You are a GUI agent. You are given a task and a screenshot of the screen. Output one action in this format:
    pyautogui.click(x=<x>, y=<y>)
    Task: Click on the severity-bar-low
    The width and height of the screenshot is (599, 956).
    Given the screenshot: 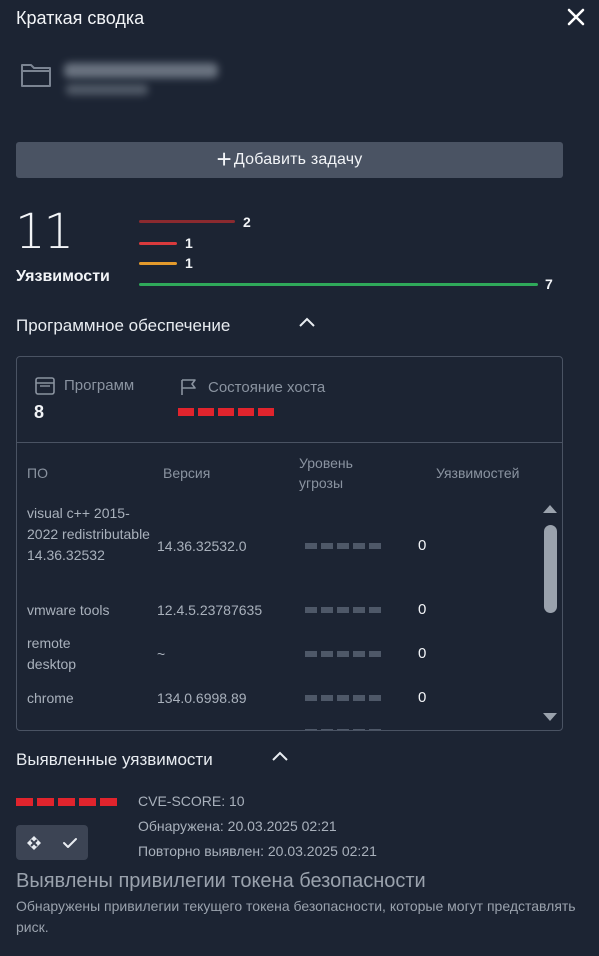 What is the action you would take?
    pyautogui.click(x=338, y=284)
    